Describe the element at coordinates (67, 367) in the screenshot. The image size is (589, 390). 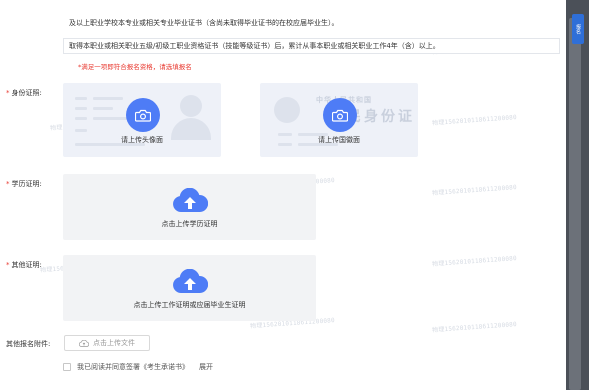
I see `agreement-checkbox` at that location.